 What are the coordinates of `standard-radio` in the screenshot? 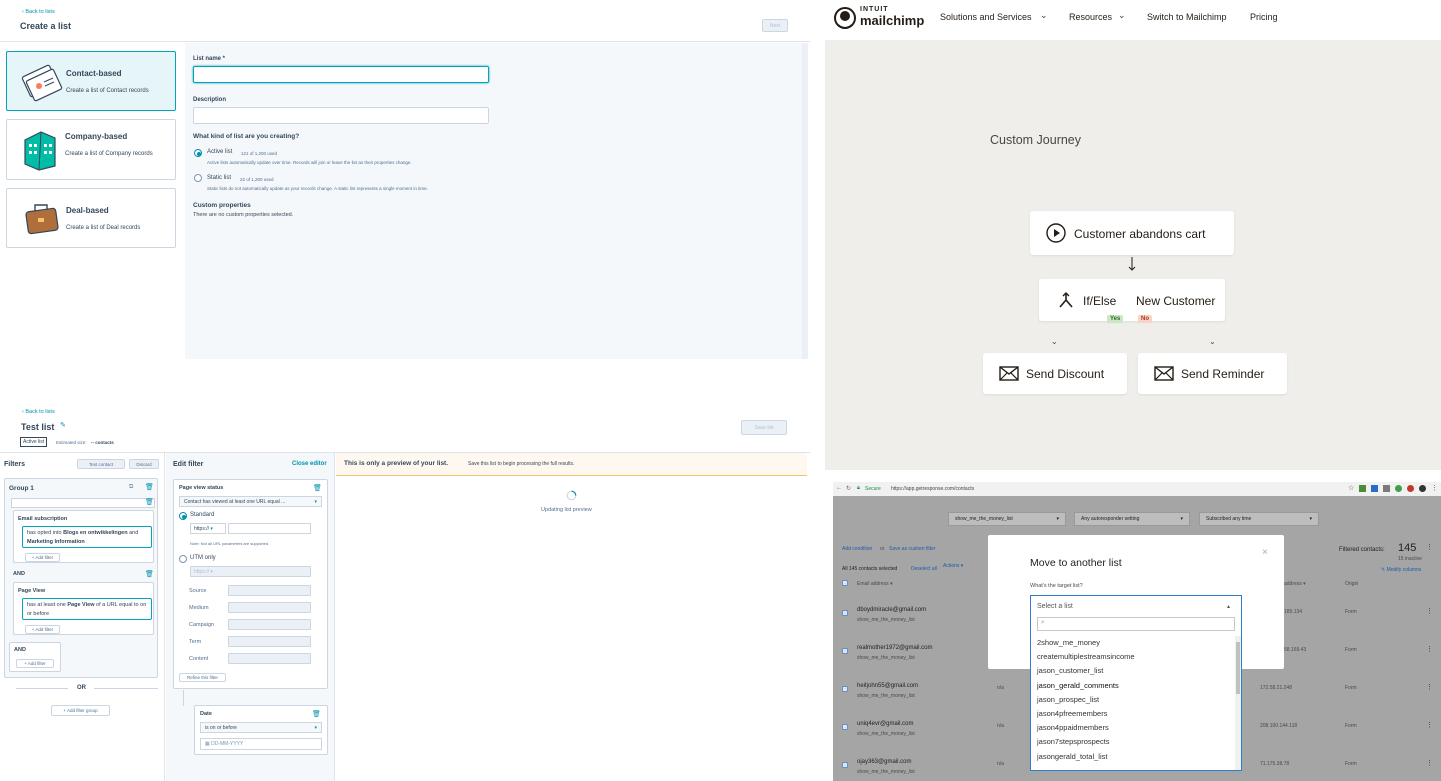 It's located at (183, 516).